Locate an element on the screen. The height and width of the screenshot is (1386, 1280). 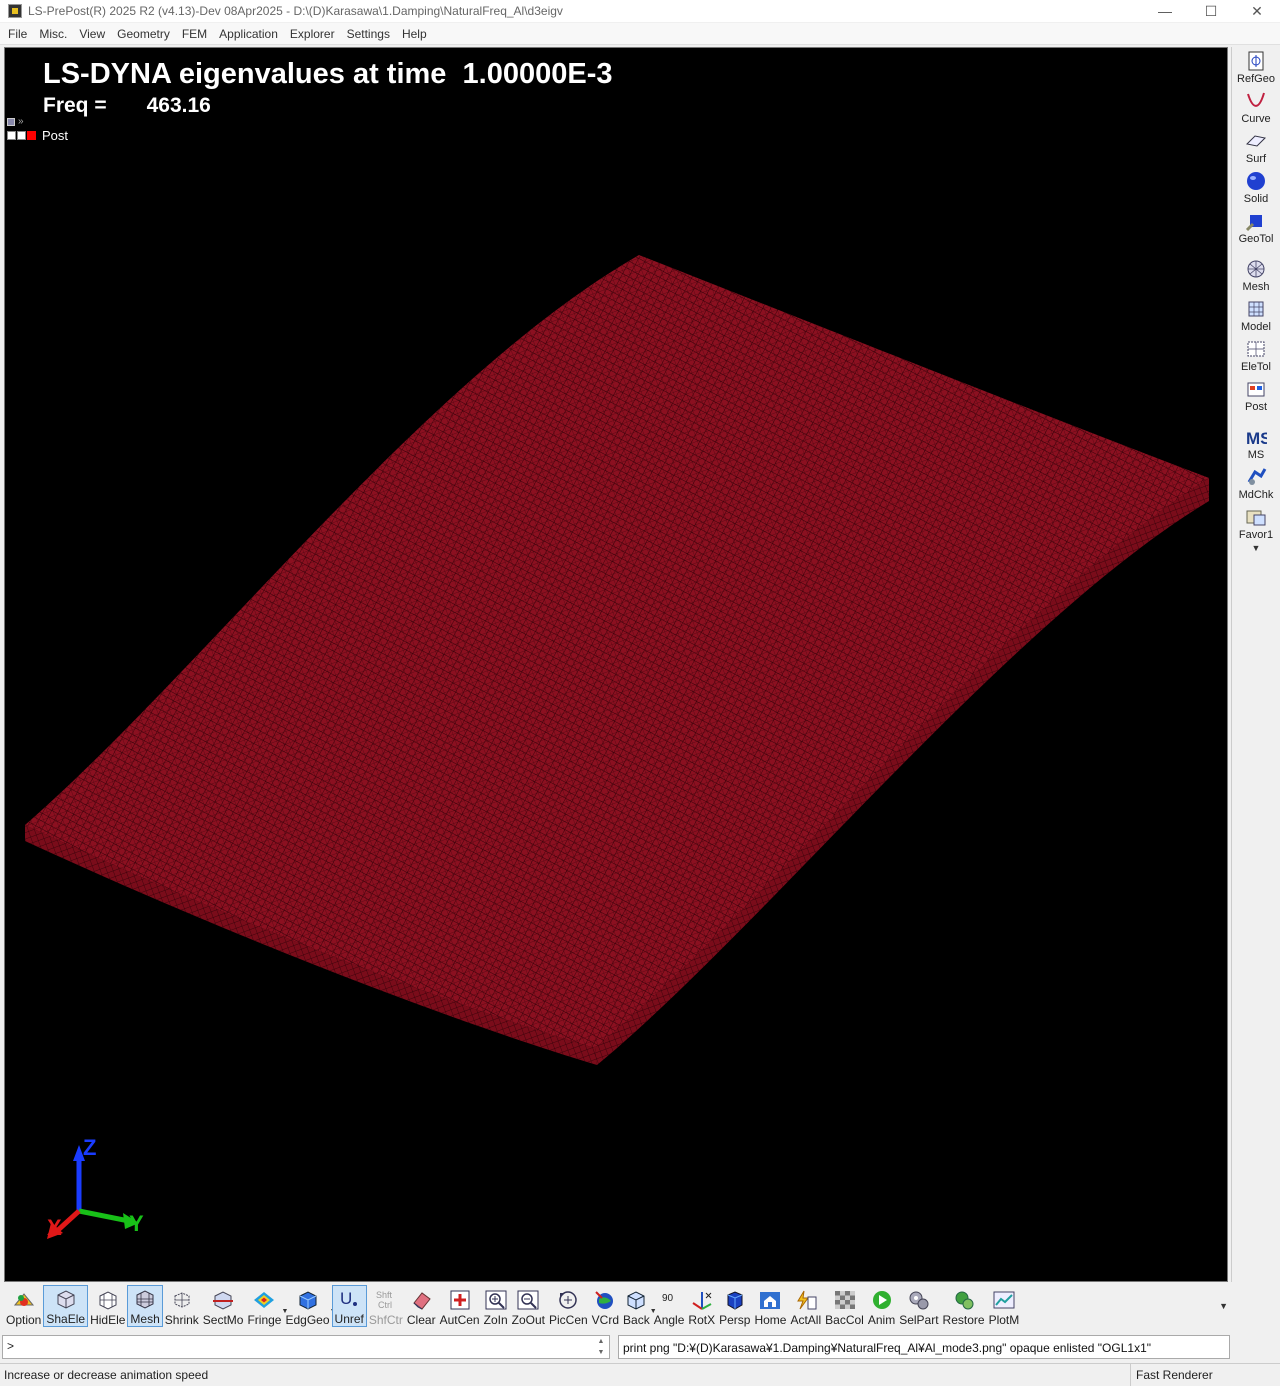
rt-eletol-button: EleTol is located at coordinates (1256, 355).